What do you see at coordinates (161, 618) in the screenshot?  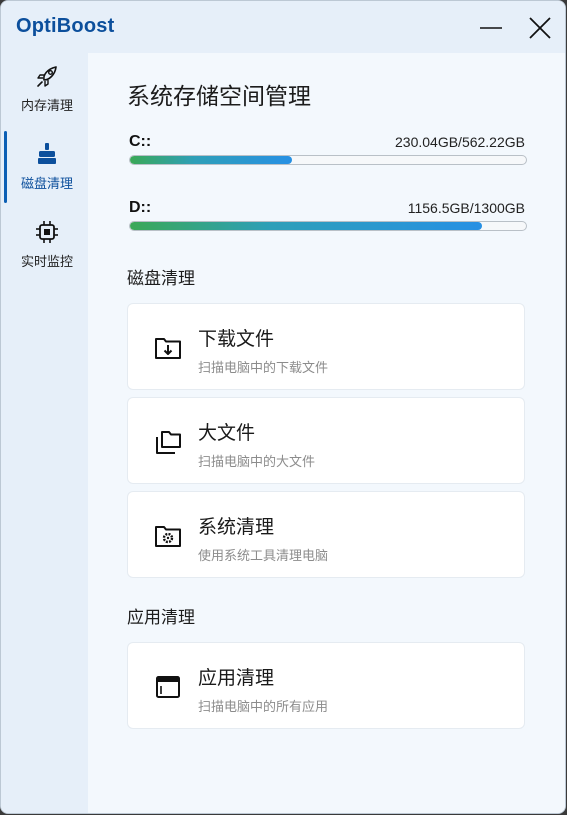 I see `section-title-app-clean: 应用清理` at bounding box center [161, 618].